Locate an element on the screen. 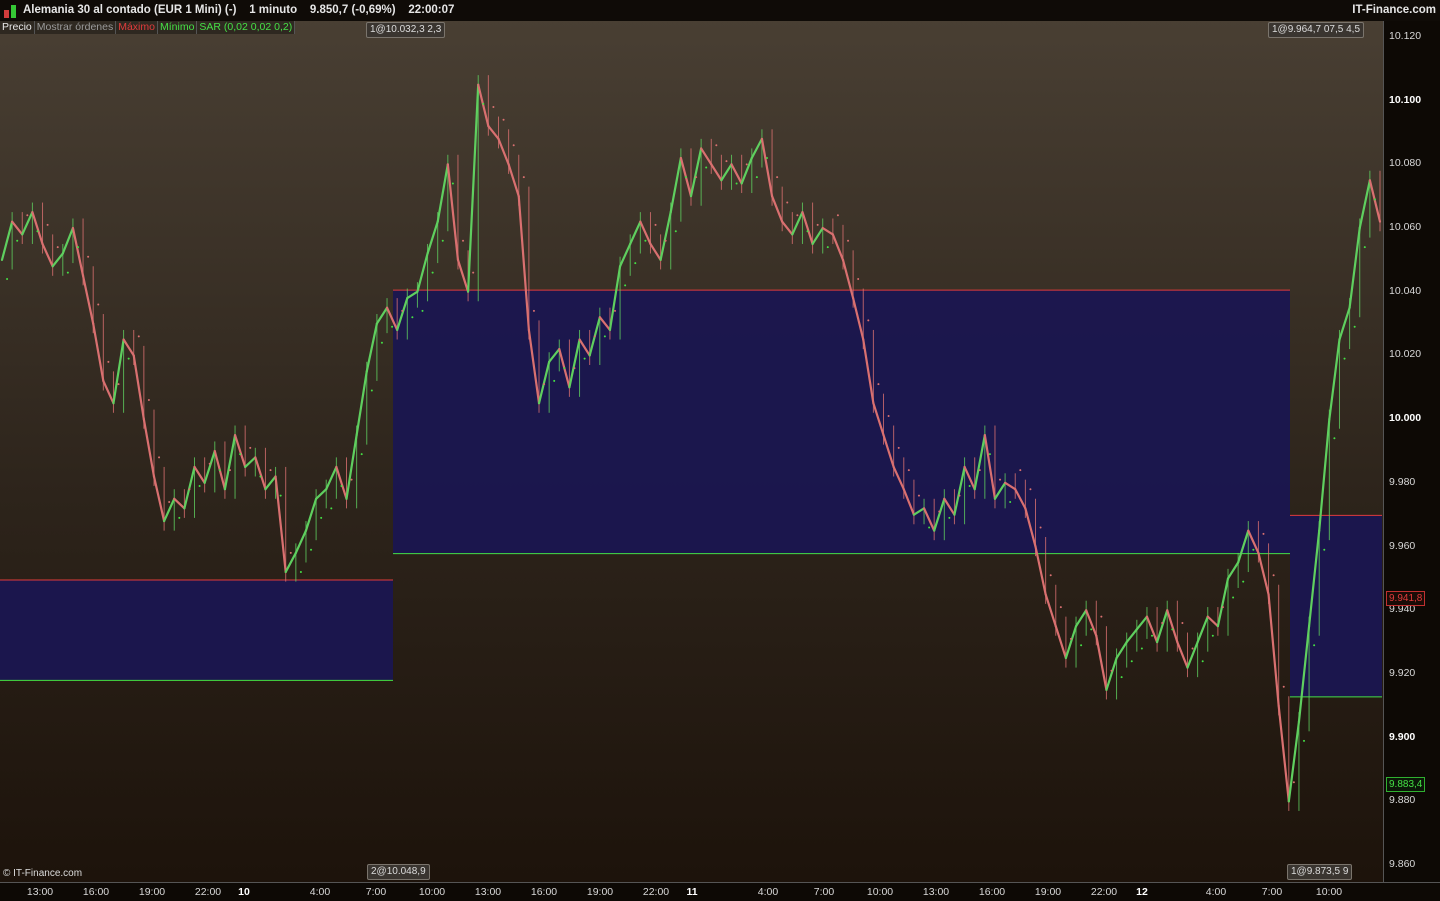  order-tag-top-right: 1@9.964,7 07,5 4,5 is located at coordinates (1316, 30).